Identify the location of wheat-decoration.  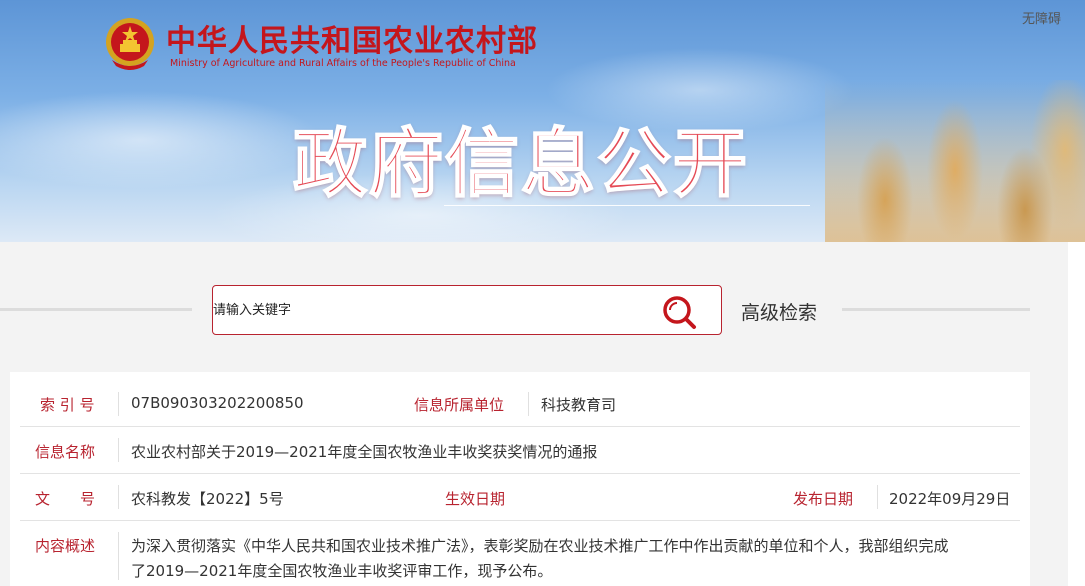
(955, 161).